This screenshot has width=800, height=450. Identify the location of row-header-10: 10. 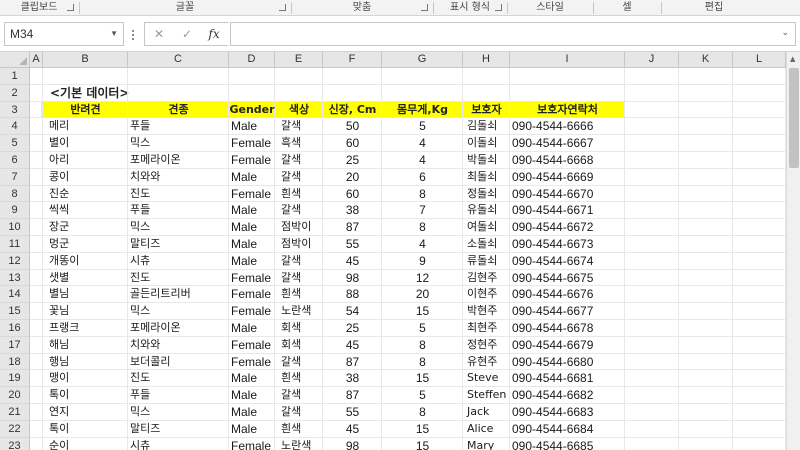
(15, 227).